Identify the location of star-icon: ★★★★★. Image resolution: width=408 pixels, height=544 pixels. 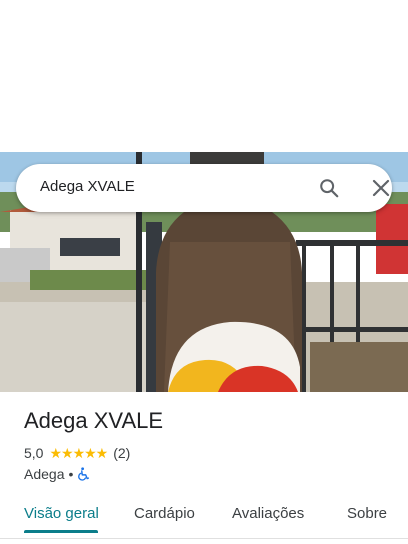
(78, 453).